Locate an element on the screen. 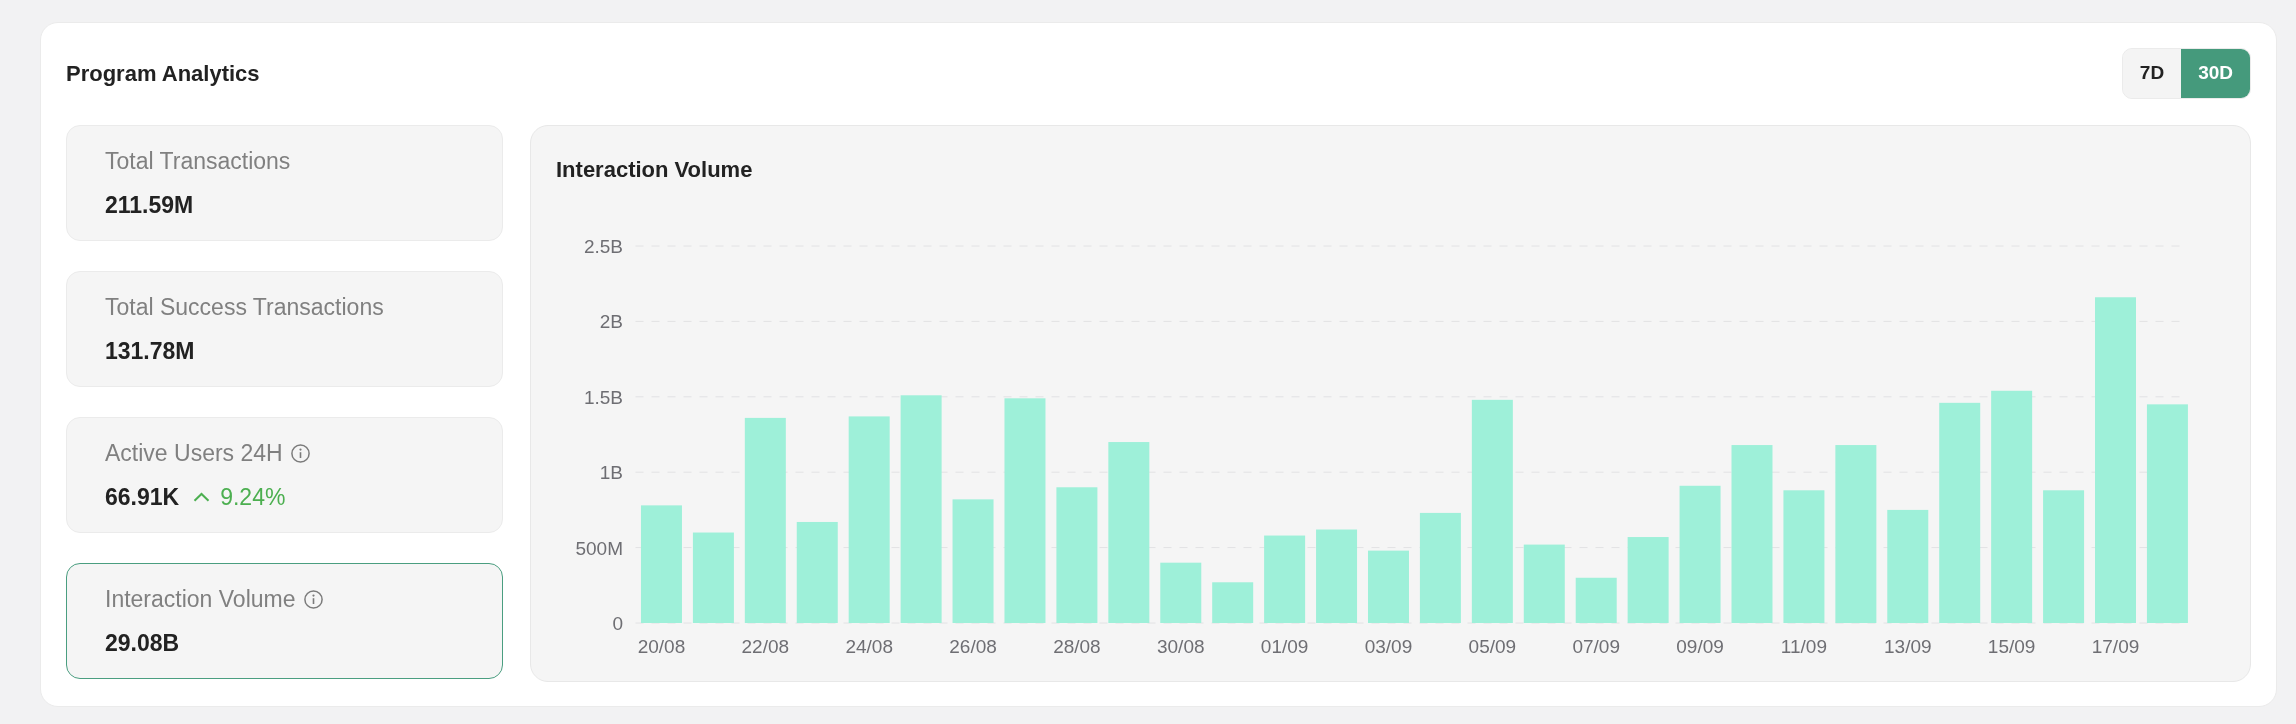  y-axis-label: 500M is located at coordinates (599, 548).